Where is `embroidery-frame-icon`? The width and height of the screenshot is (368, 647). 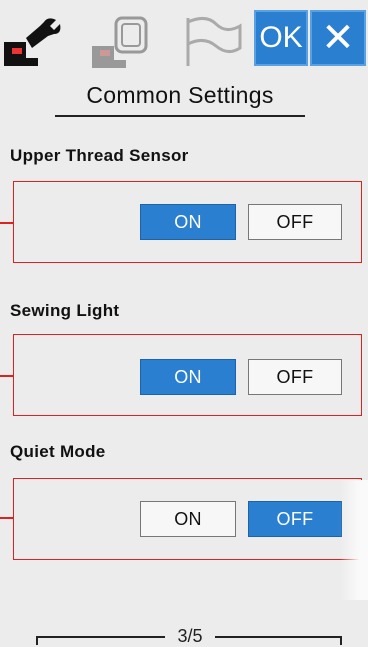 embroidery-frame-icon is located at coordinates (120, 42).